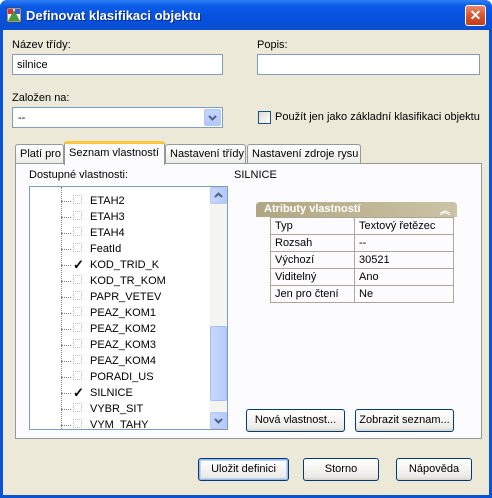 The image size is (492, 498). I want to click on property-list-item: PORADI_US, so click(120, 378).